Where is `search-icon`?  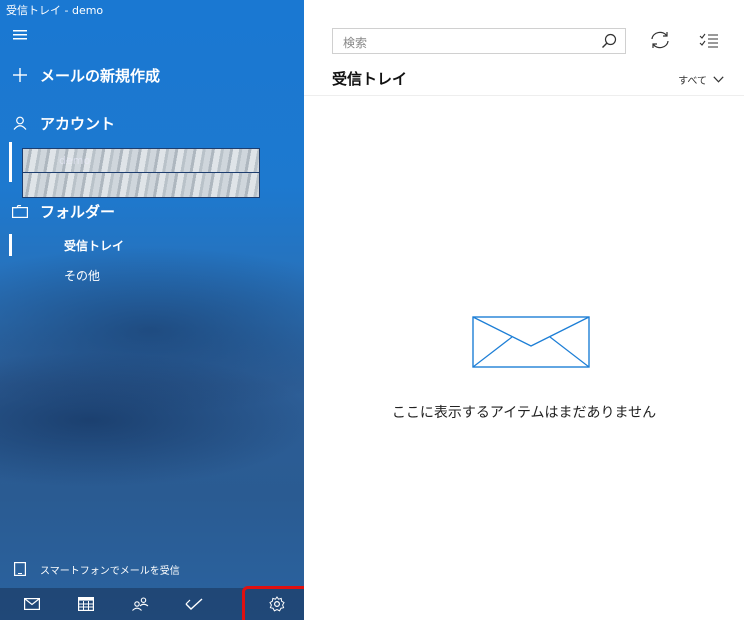 search-icon is located at coordinates (609, 43).